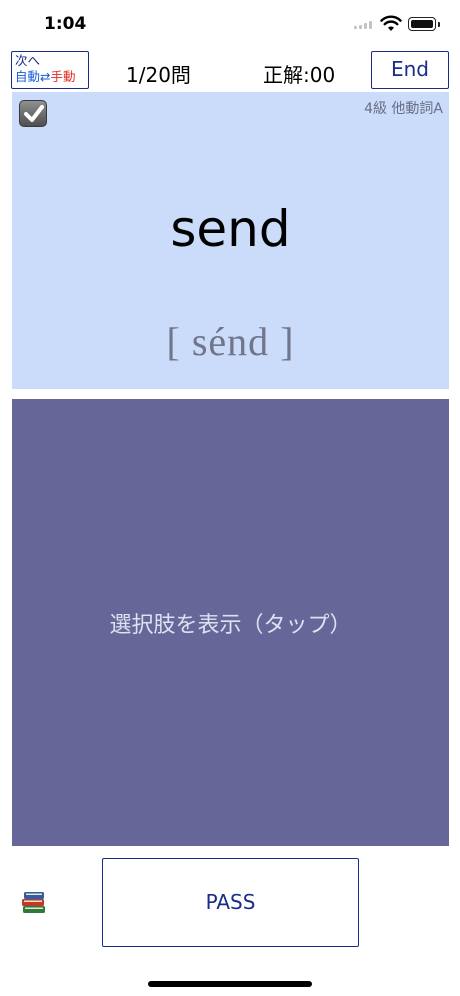  Describe the element at coordinates (28, 60) in the screenshot. I see `next-label: 次へ` at that location.